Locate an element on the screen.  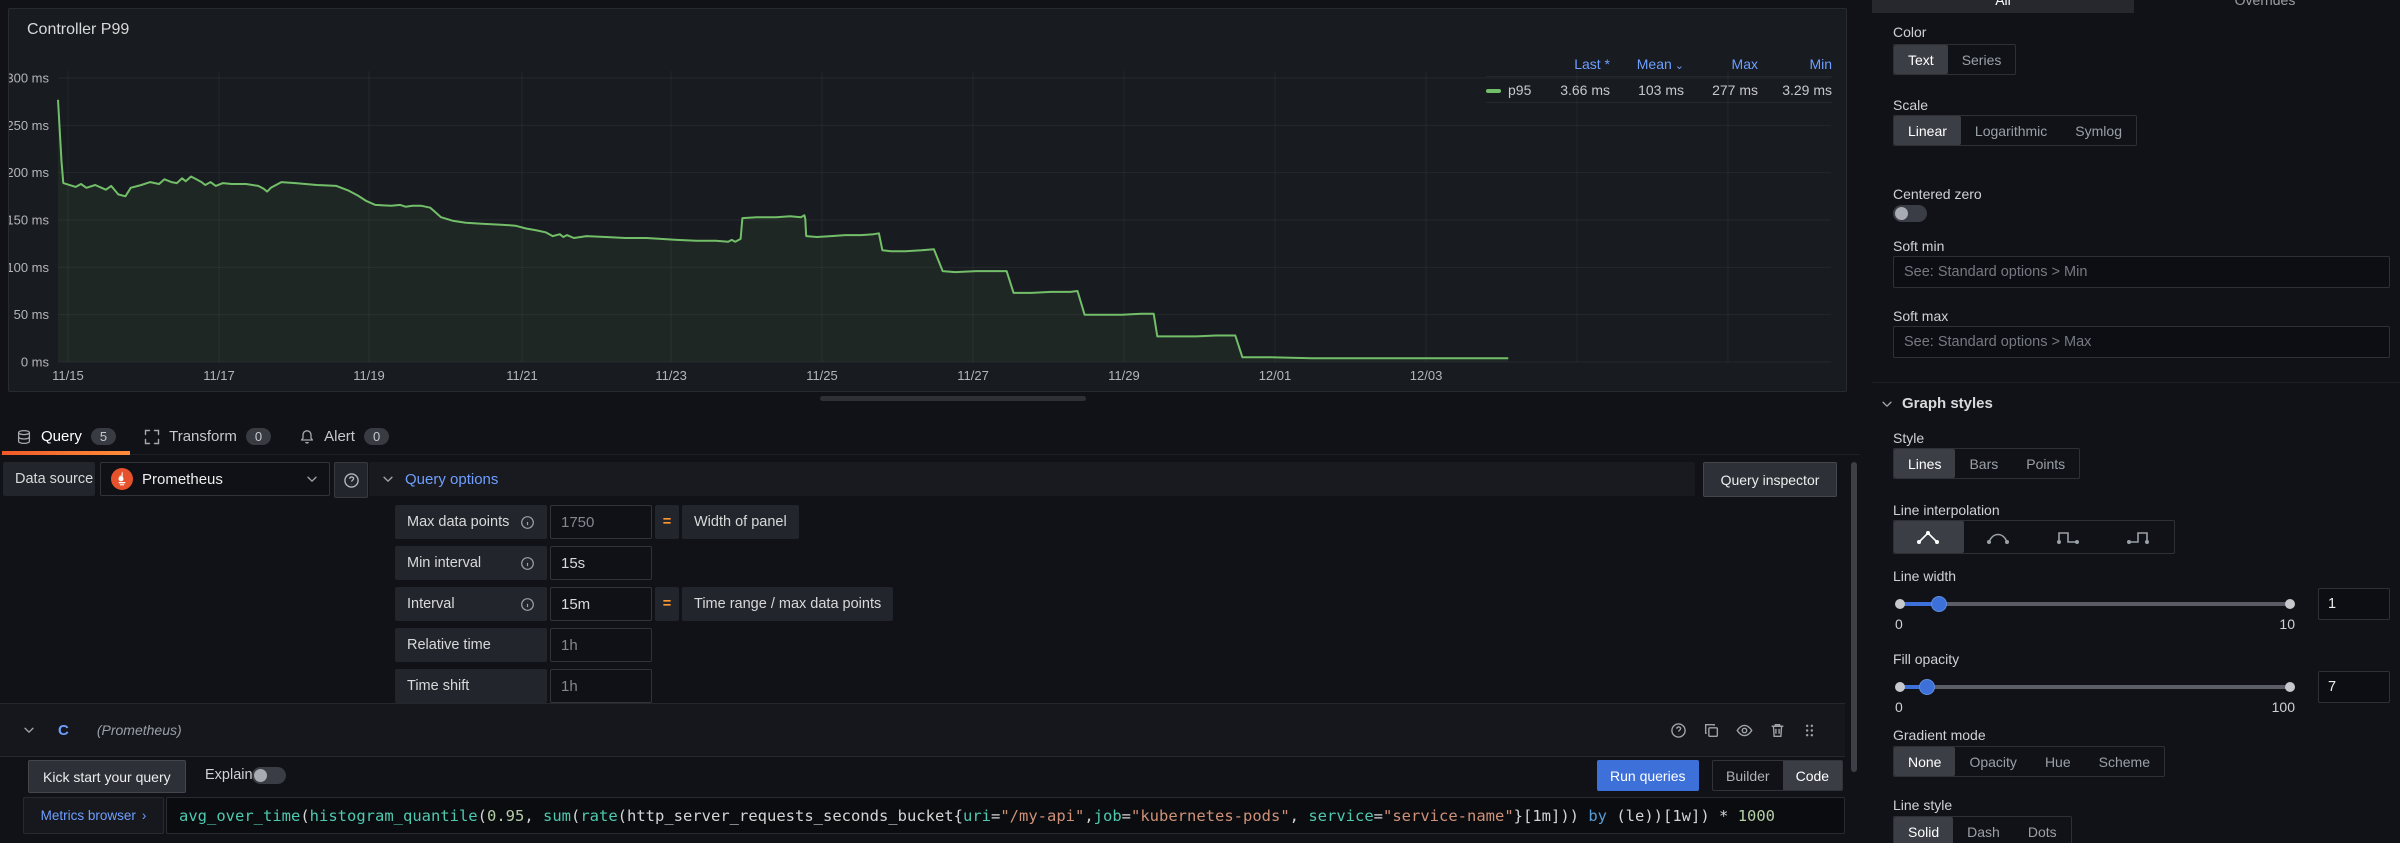
scale-option-symlog: Symlog is located at coordinates (2098, 130).